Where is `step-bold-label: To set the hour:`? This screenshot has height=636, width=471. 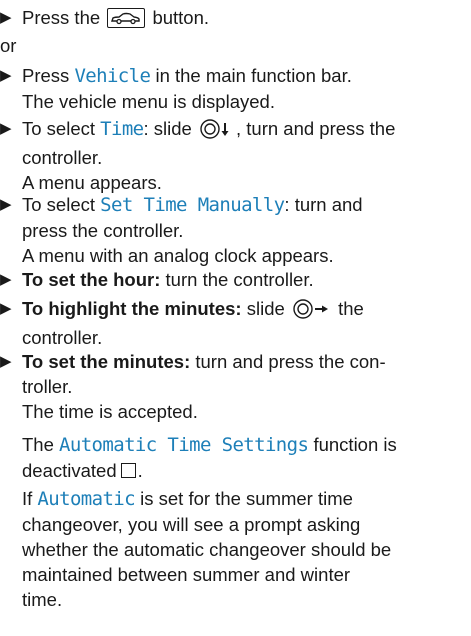
step-bold-label: To set the hour: is located at coordinates (91, 279).